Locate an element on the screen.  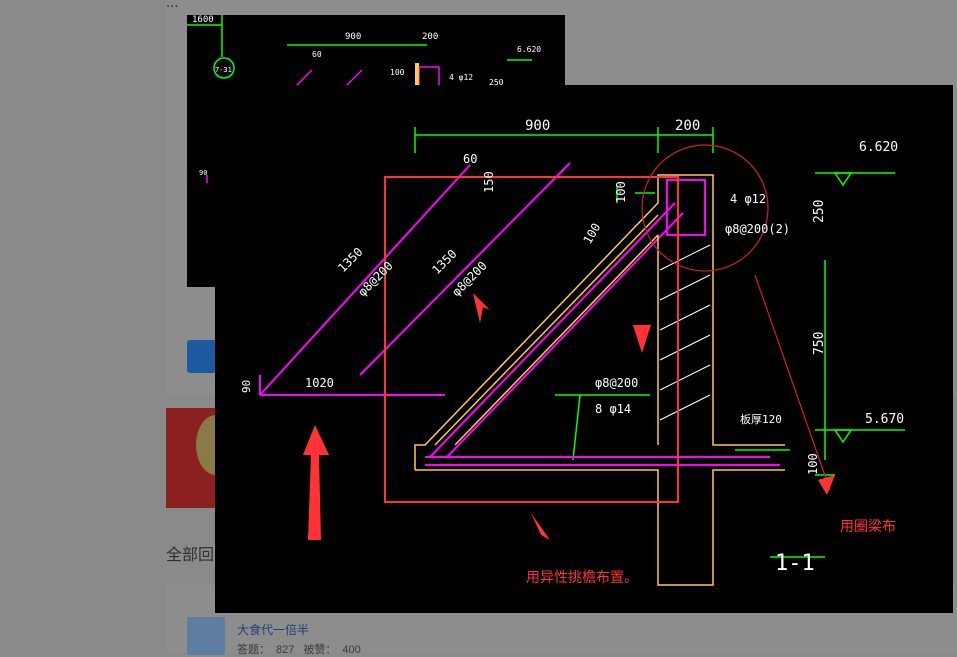
dim-150: 150 is located at coordinates (489, 182).